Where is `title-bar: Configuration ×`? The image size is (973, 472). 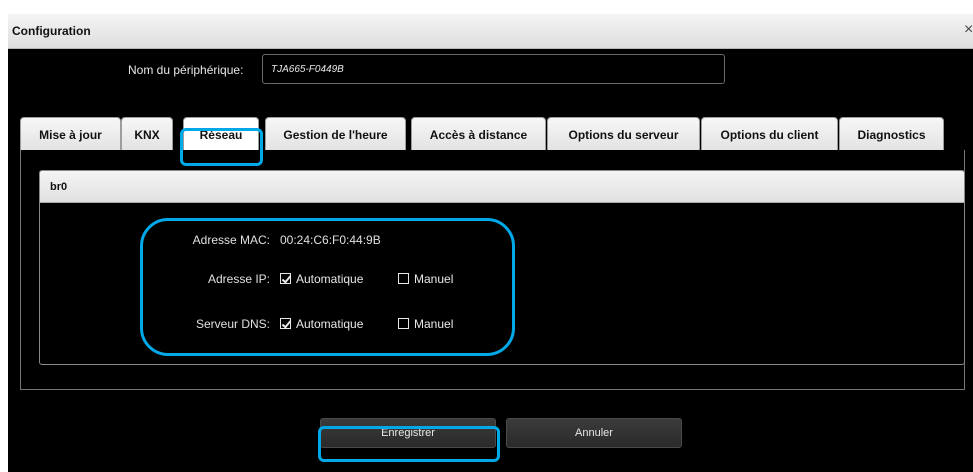 title-bar: Configuration × is located at coordinates (490, 31).